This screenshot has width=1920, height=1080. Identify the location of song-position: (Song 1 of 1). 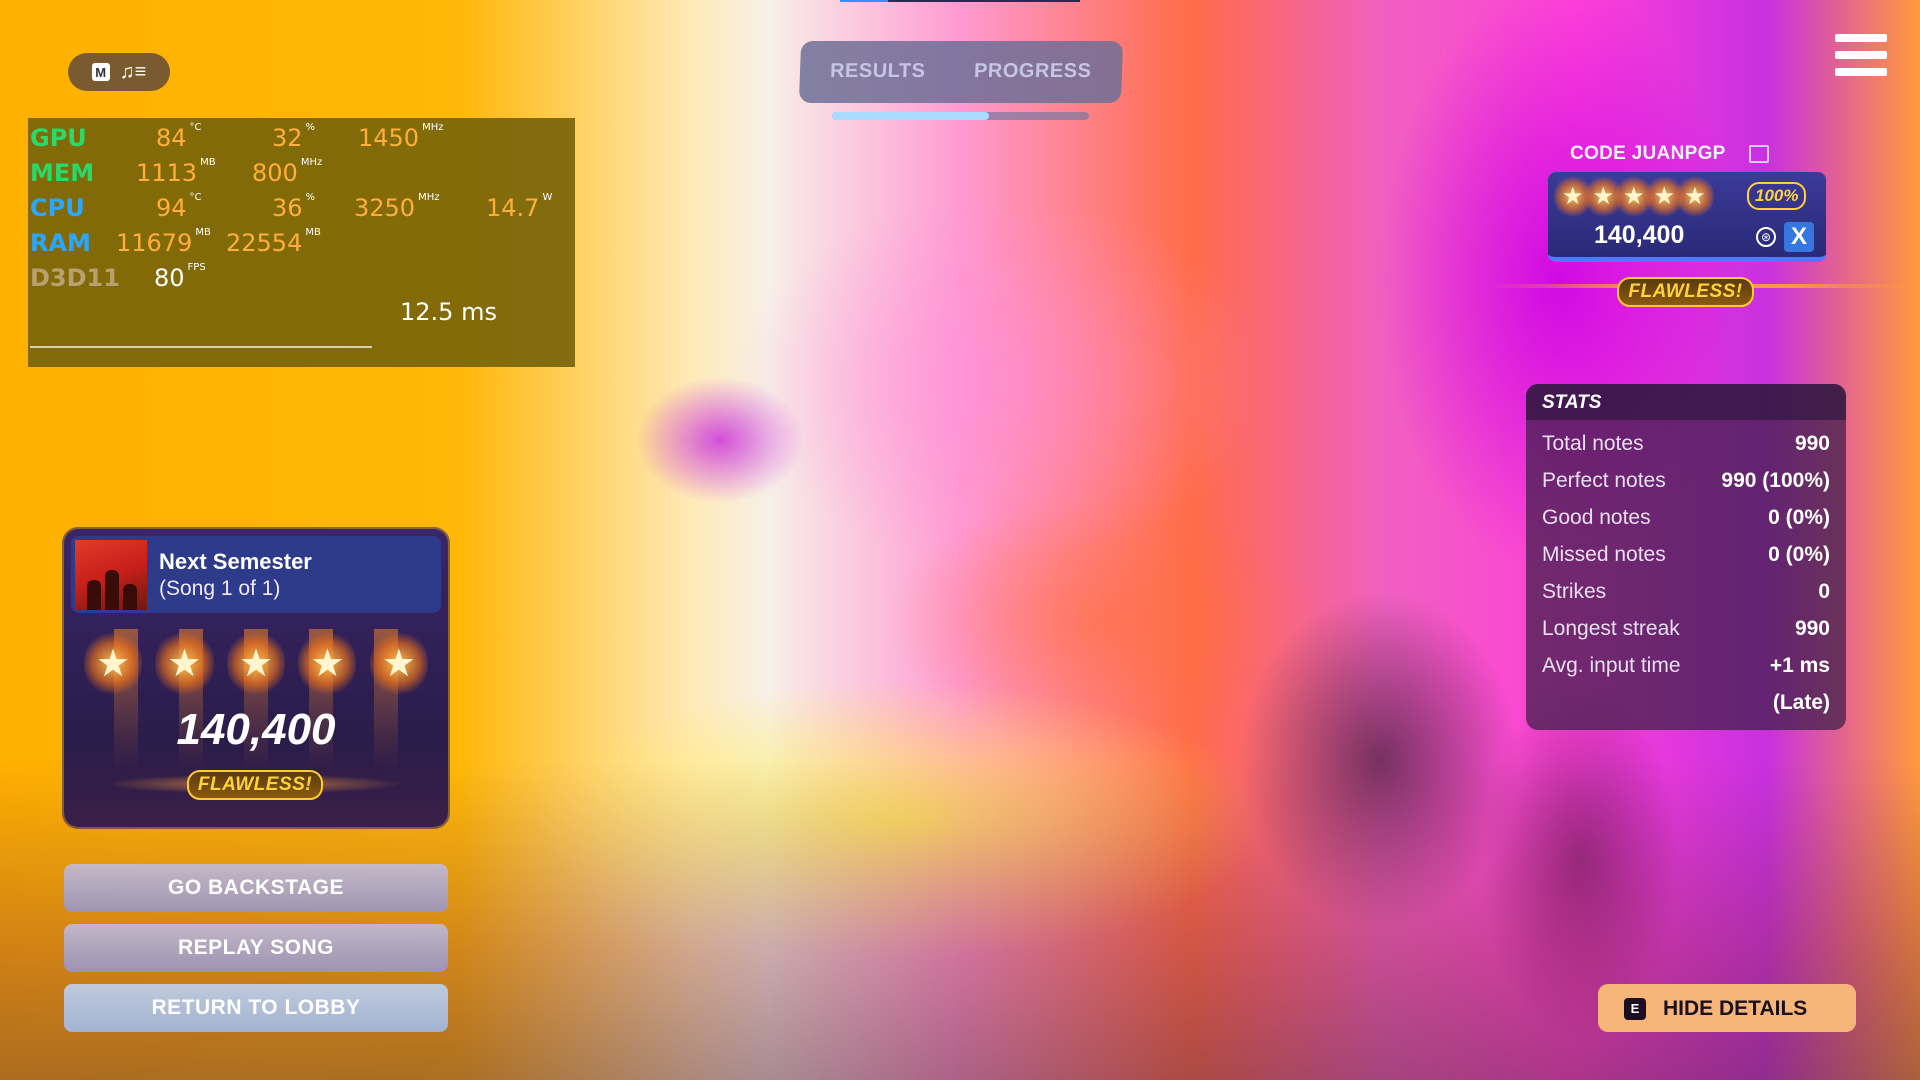
(220, 588).